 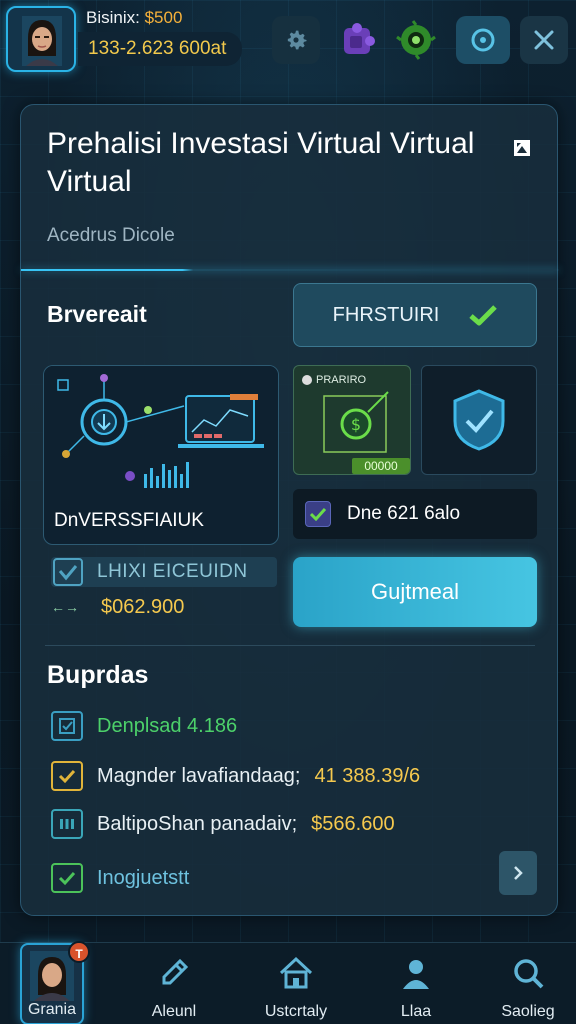 I want to click on target-small-icon, so click(x=307, y=380).